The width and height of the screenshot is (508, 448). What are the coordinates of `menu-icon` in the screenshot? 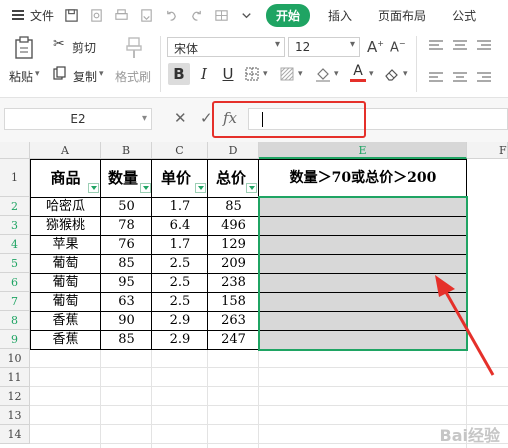 It's located at (18, 15).